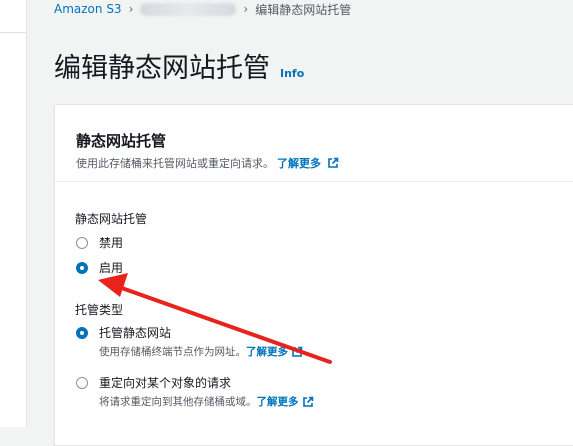  What do you see at coordinates (135, 333) in the screenshot?
I see `radio-host-static-website-label: 托管静态网站` at bounding box center [135, 333].